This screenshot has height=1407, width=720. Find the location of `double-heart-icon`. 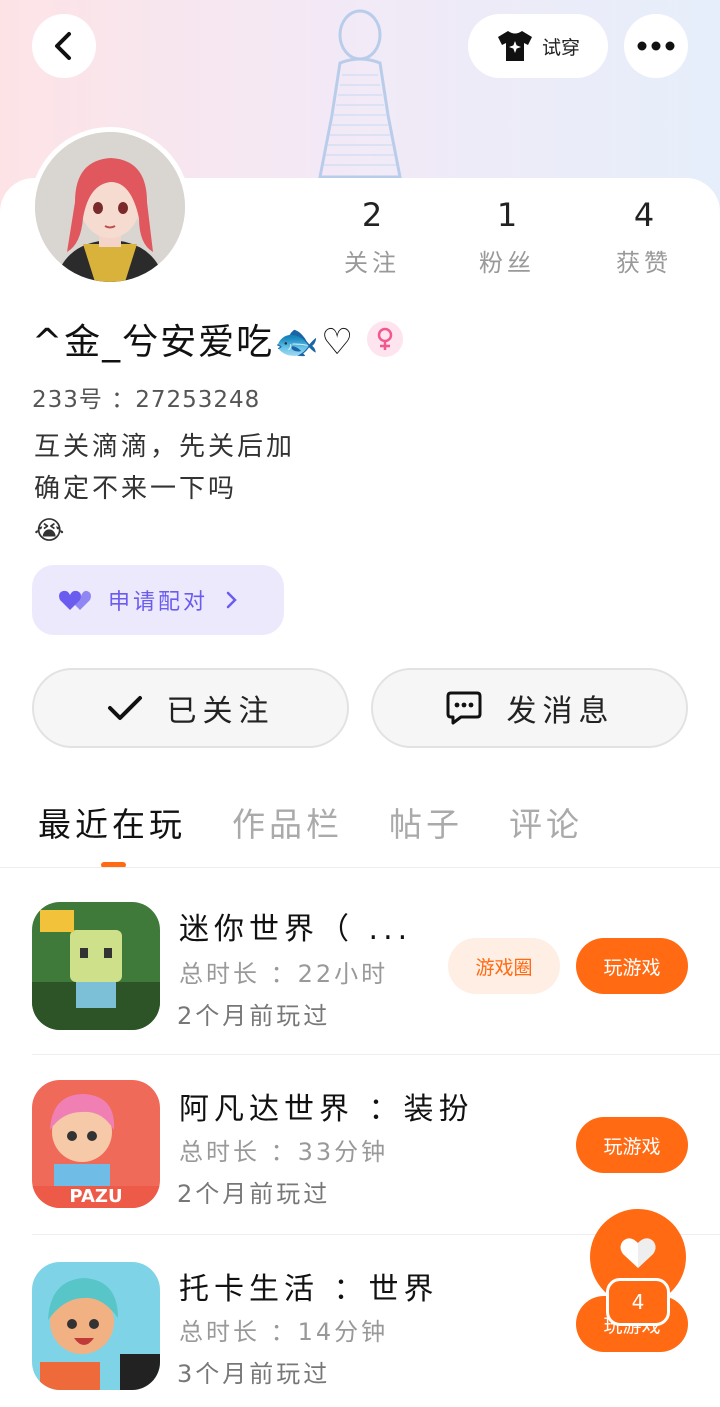

double-heart-icon is located at coordinates (75, 600).